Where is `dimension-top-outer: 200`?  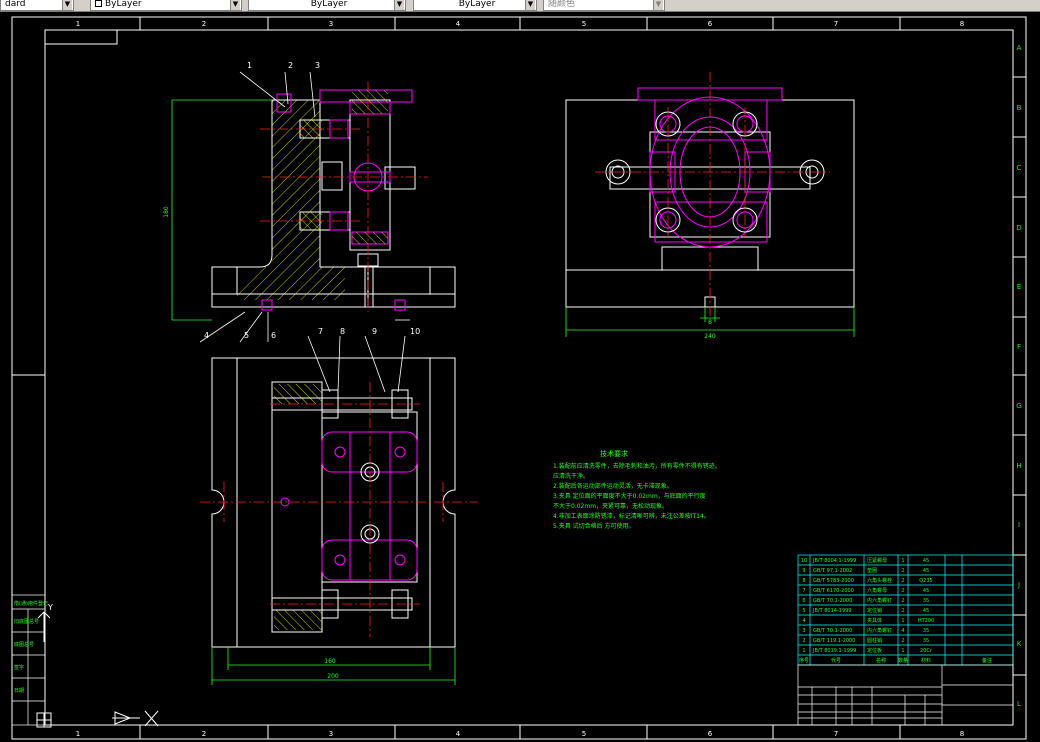
dimension-top-outer: 200 is located at coordinates (333, 676).